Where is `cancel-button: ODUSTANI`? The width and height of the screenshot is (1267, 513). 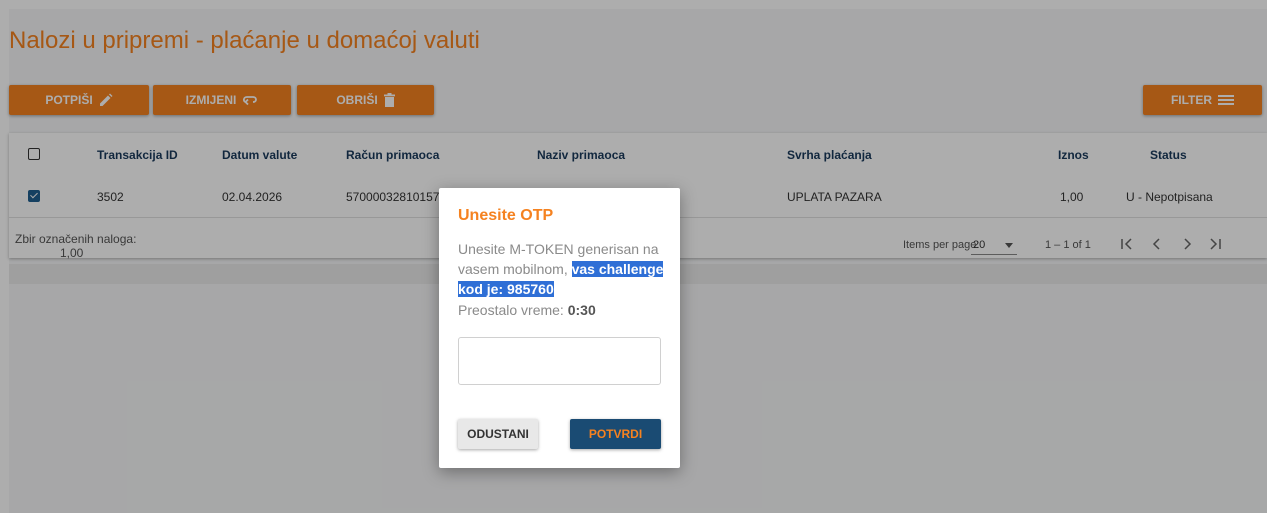
cancel-button: ODUSTANI is located at coordinates (498, 434).